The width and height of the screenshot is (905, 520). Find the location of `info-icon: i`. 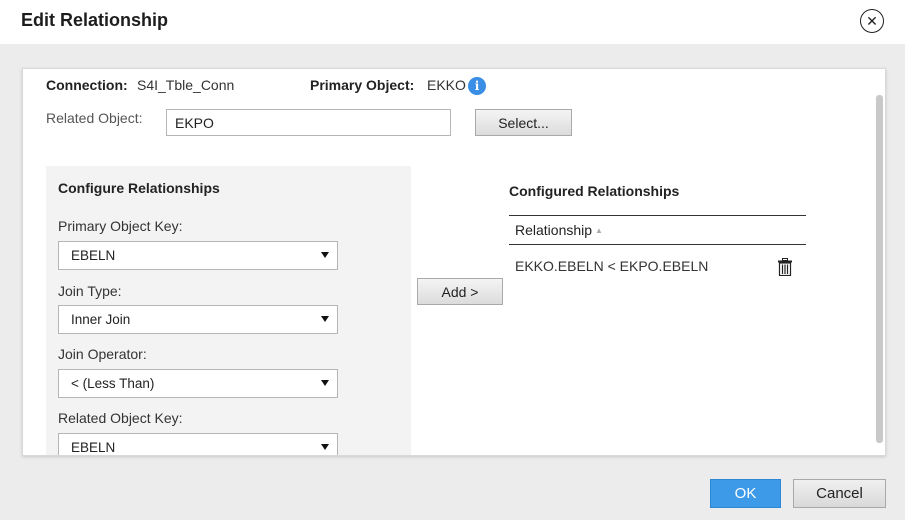

info-icon: i is located at coordinates (477, 86).